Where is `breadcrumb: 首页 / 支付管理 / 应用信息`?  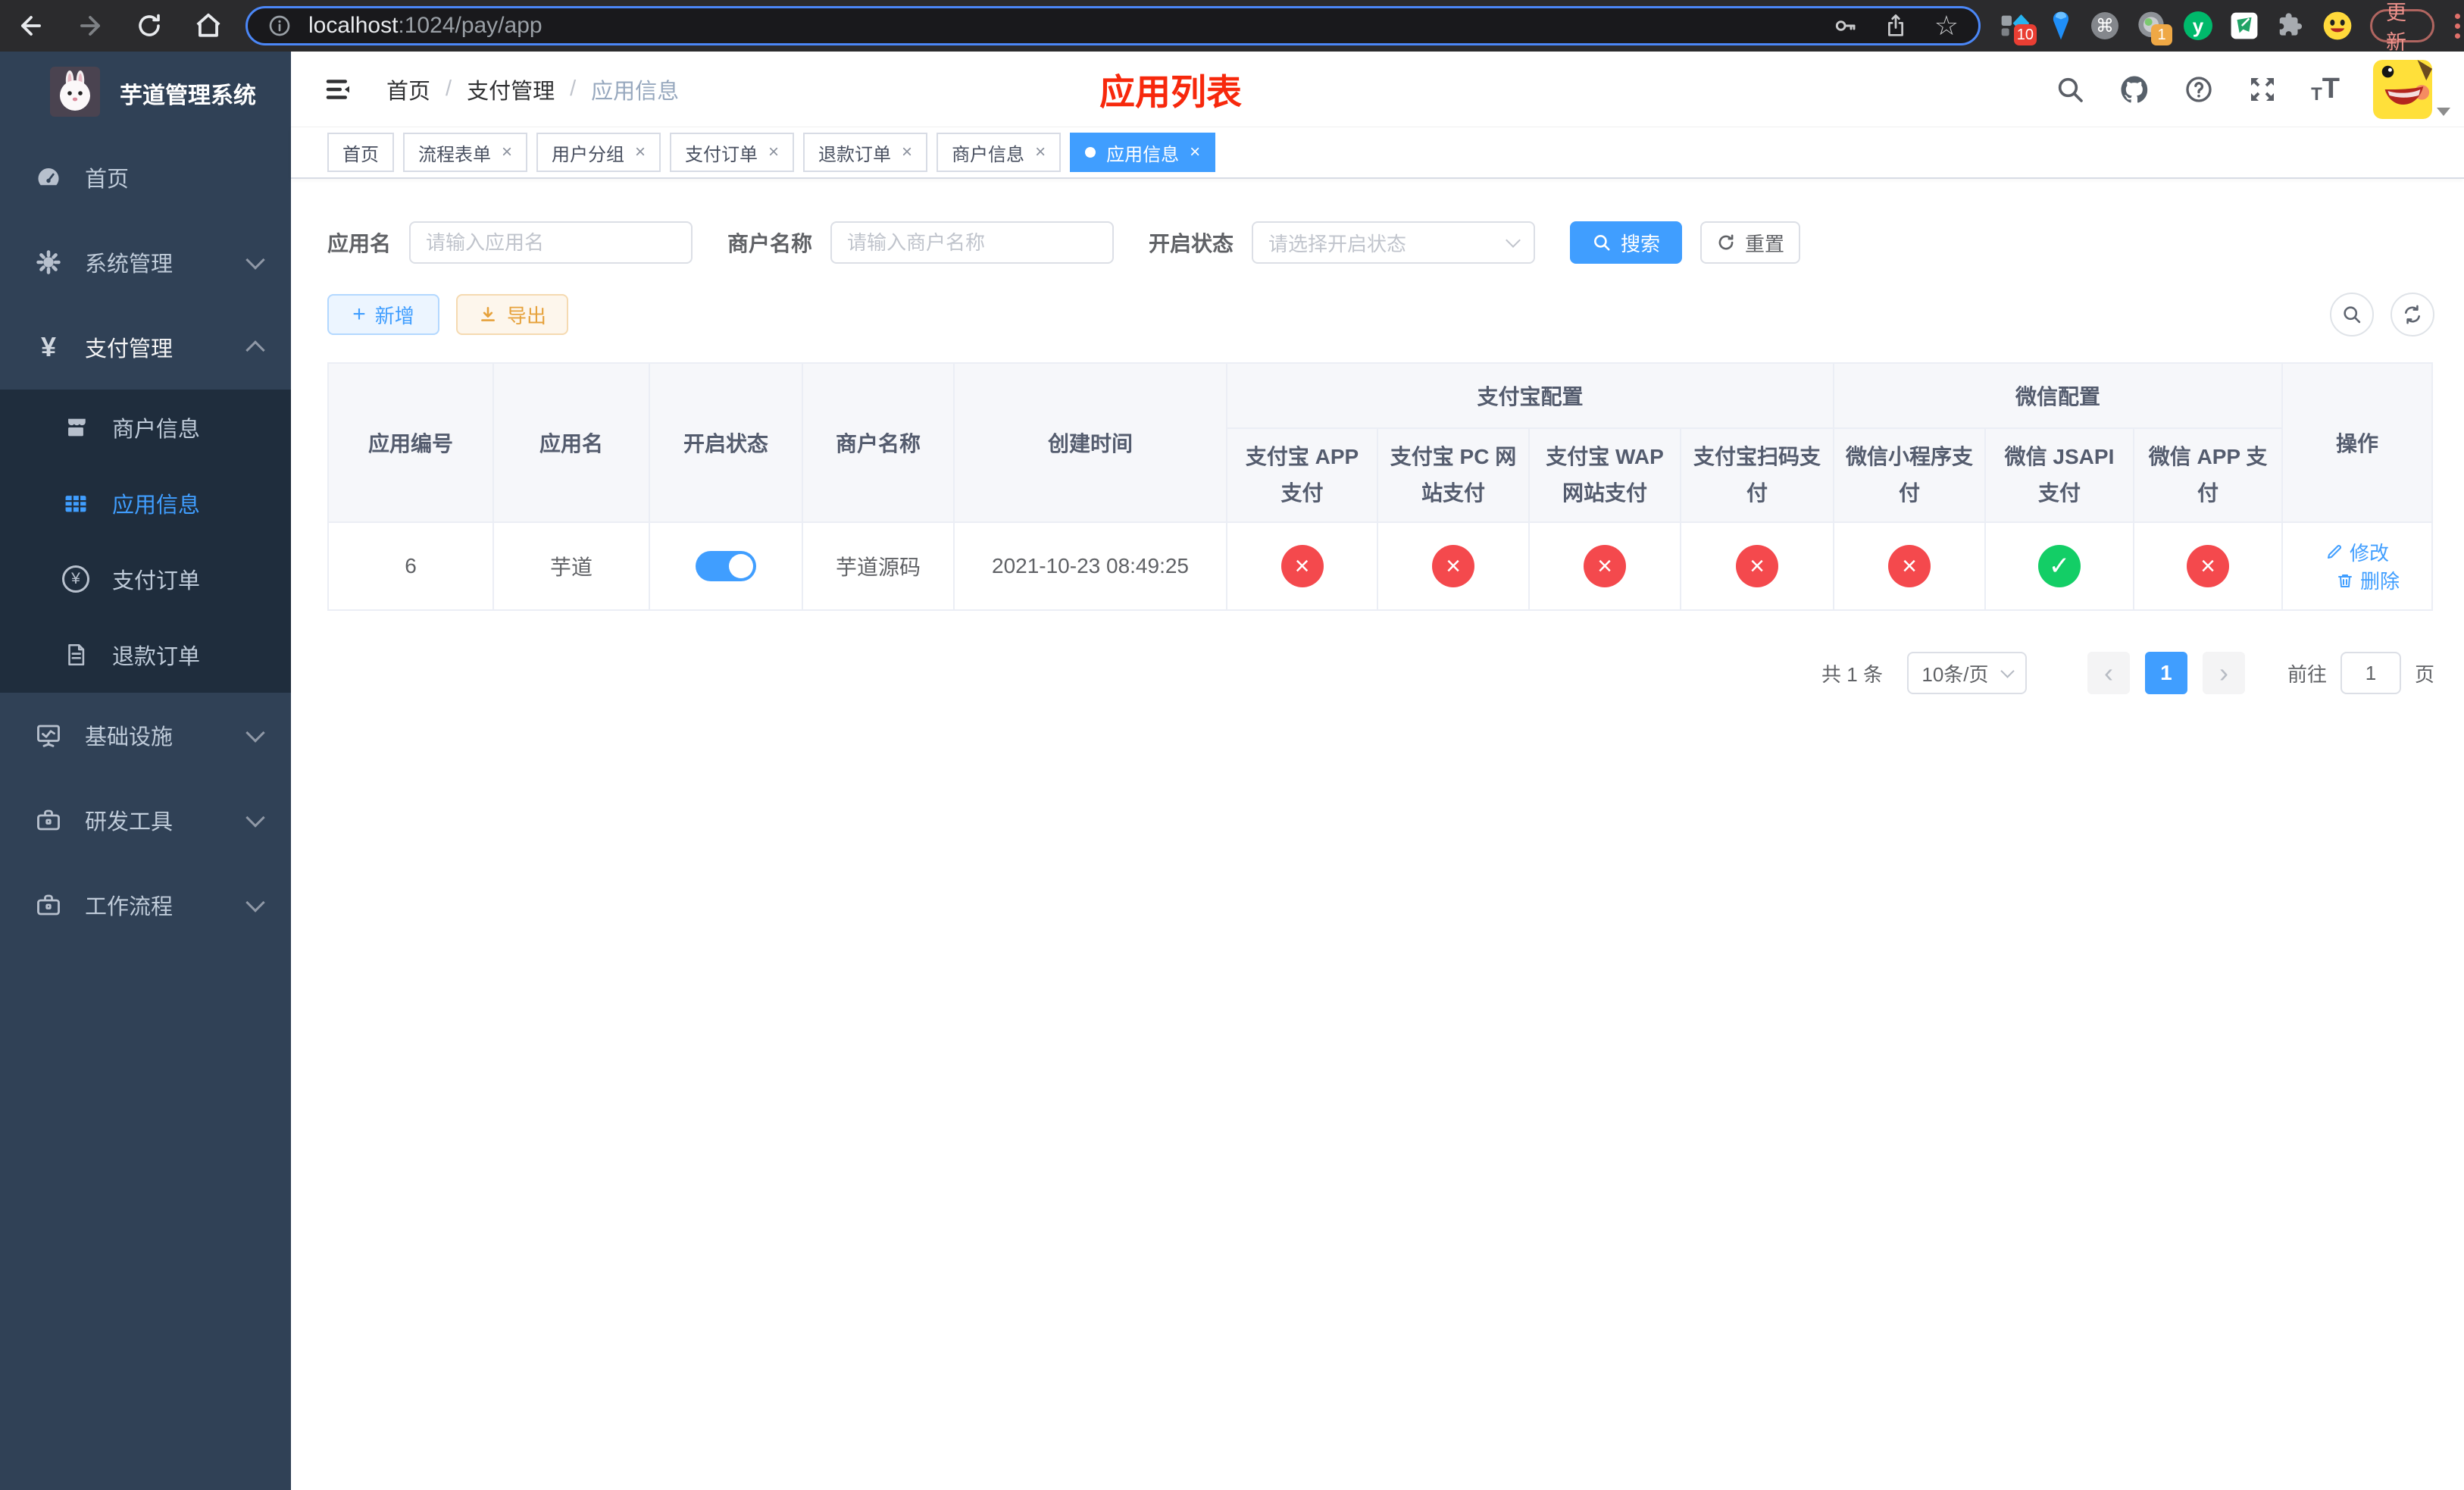
breadcrumb: 首页 / 支付管理 / 应用信息 is located at coordinates (532, 89).